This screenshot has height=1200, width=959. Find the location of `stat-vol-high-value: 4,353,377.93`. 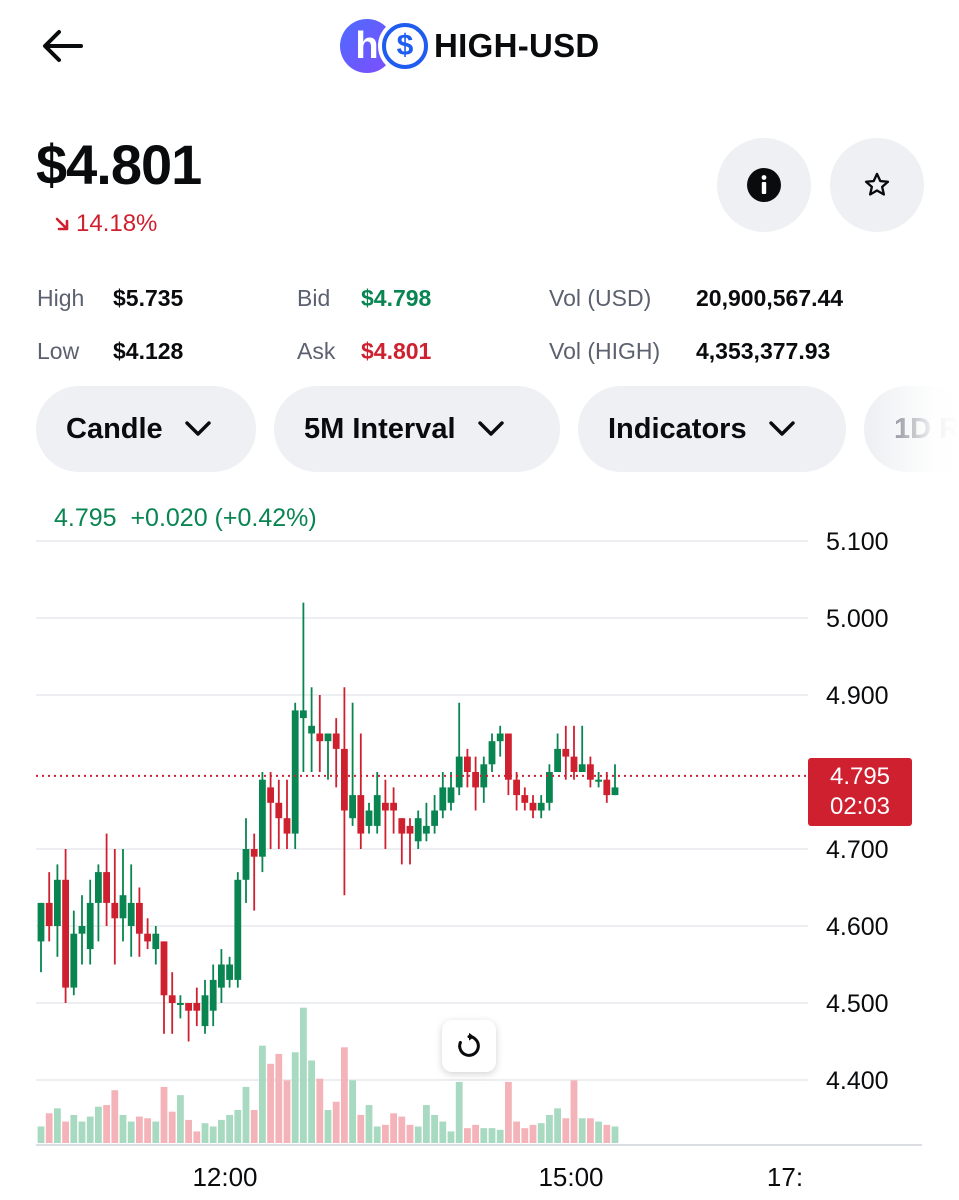

stat-vol-high-value: 4,353,377.93 is located at coordinates (763, 351).